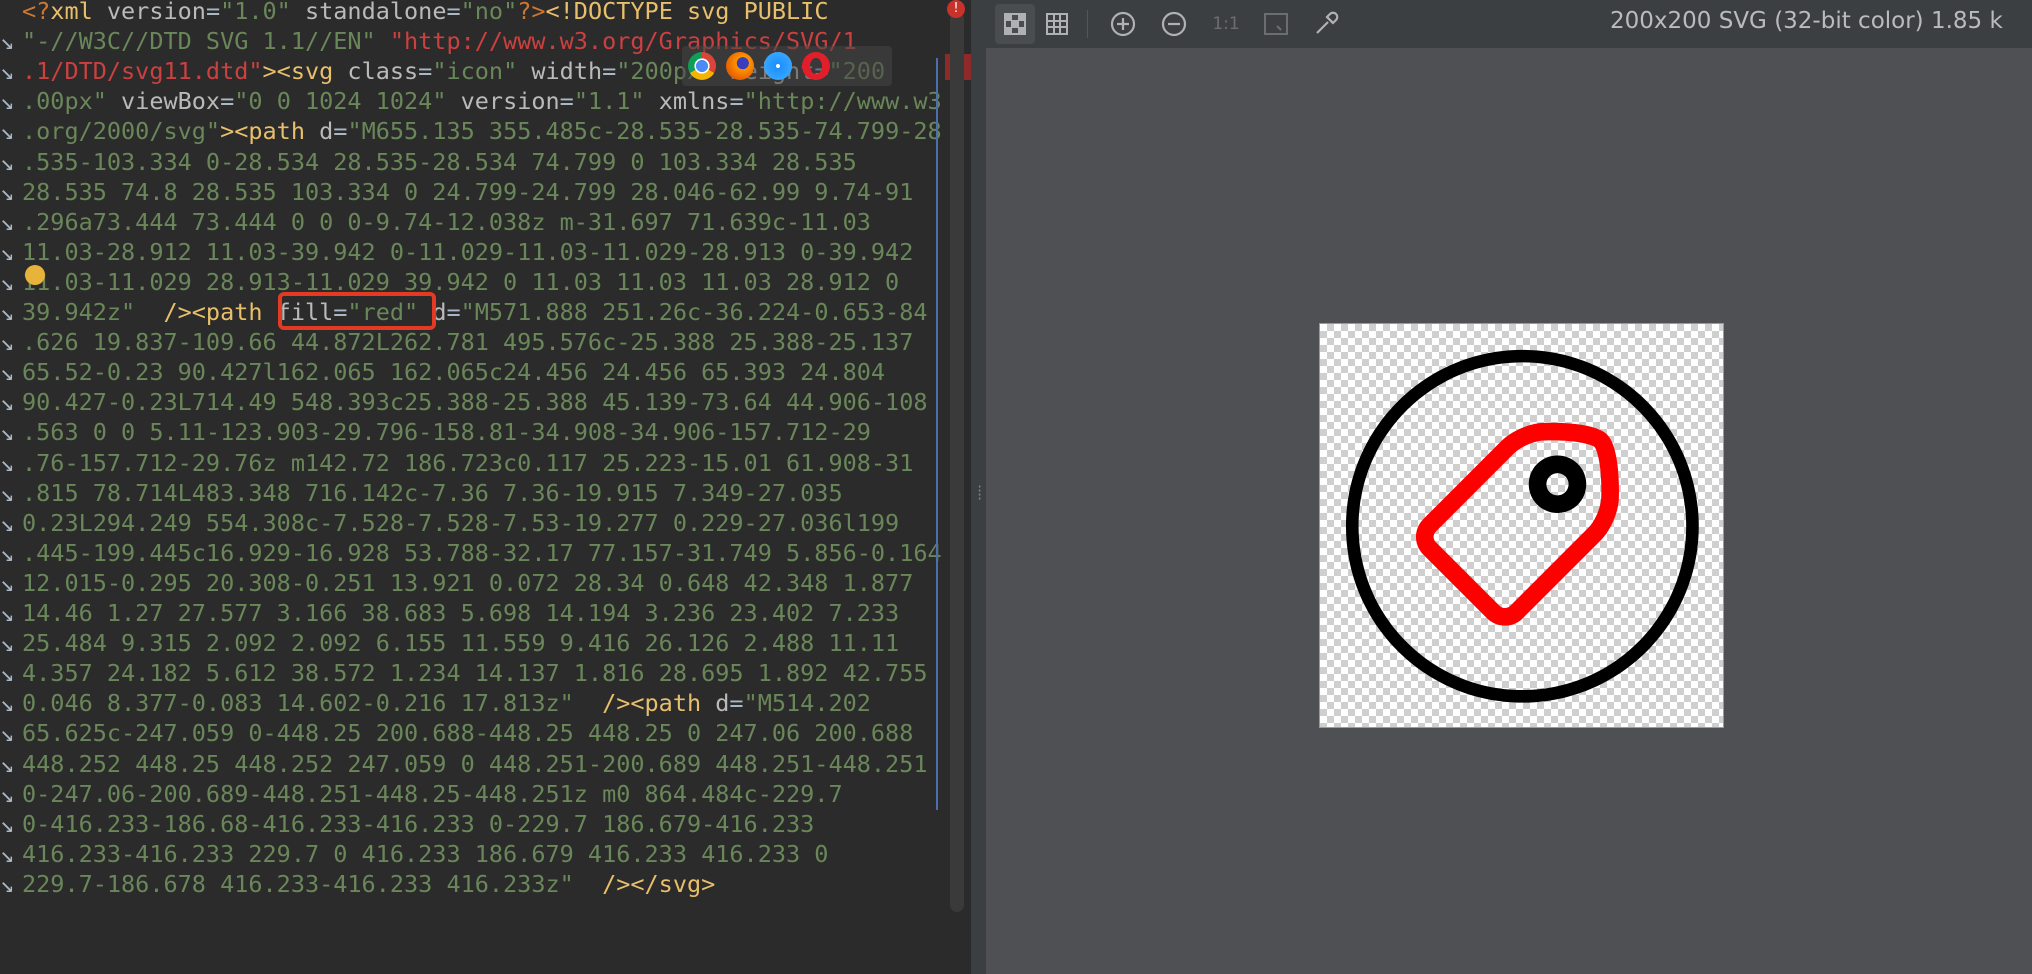  I want to click on code-token: class, so click(383, 71).